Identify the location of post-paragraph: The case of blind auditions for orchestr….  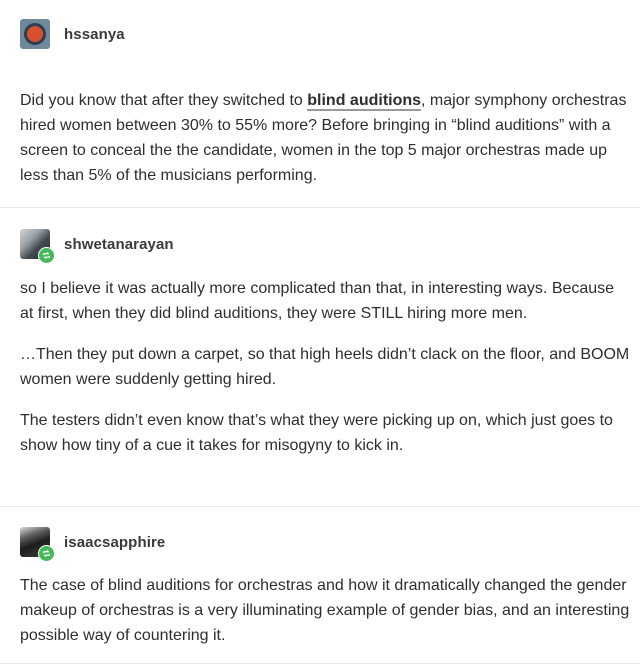
(325, 610).